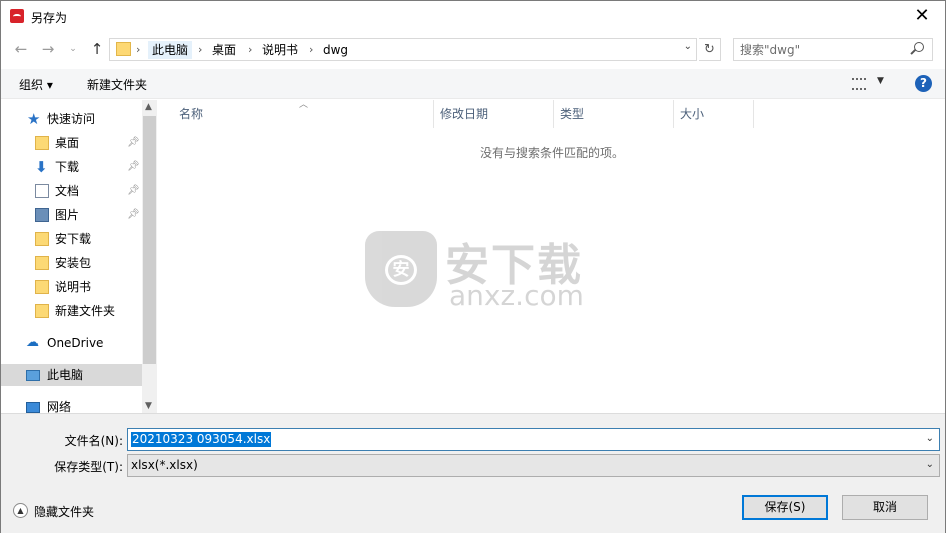 This screenshot has height=533, width=946. I want to click on sidebar-item-pictures: 图片 📌︎, so click(71, 215).